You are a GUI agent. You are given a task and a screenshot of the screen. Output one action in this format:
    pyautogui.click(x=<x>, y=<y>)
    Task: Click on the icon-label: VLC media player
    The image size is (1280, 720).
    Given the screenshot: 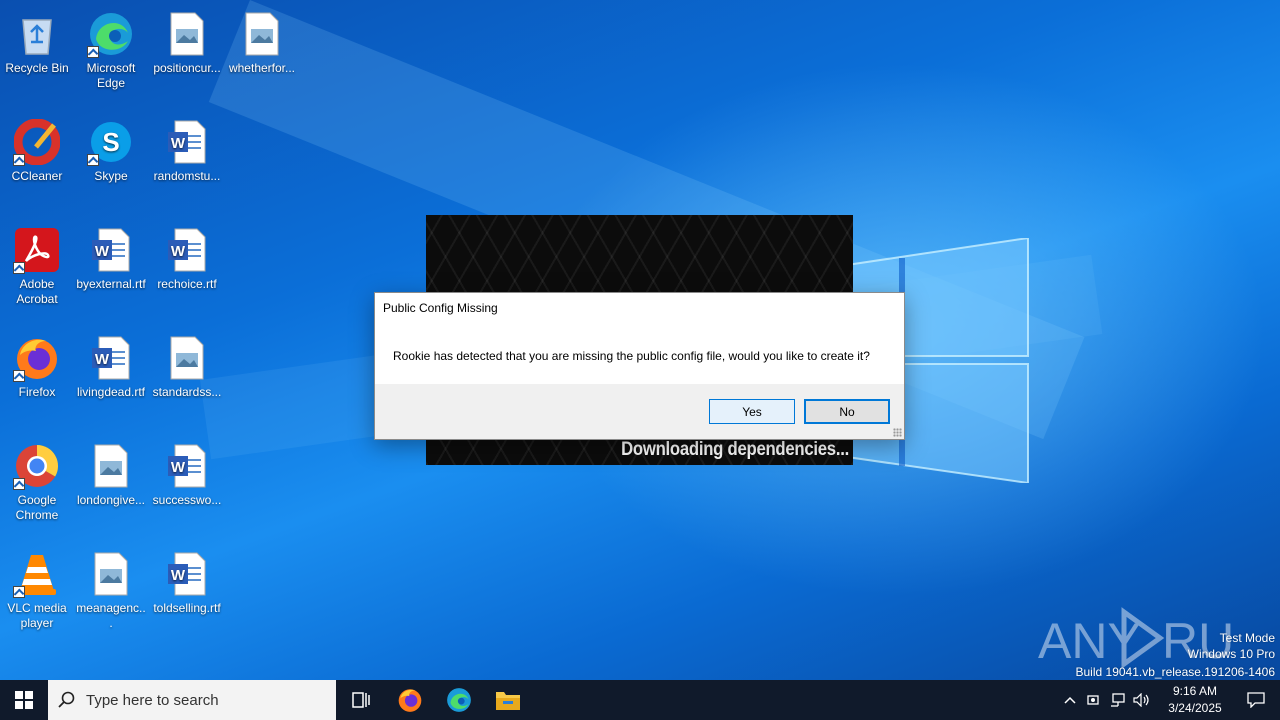 What is the action you would take?
    pyautogui.click(x=37, y=615)
    